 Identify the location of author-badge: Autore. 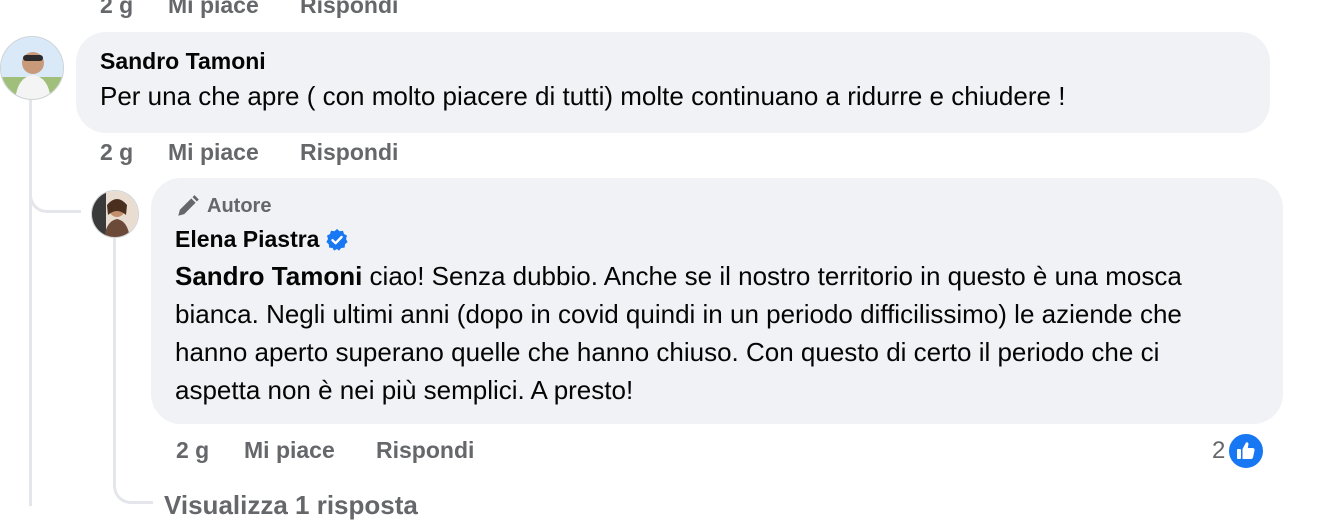
(717, 206).